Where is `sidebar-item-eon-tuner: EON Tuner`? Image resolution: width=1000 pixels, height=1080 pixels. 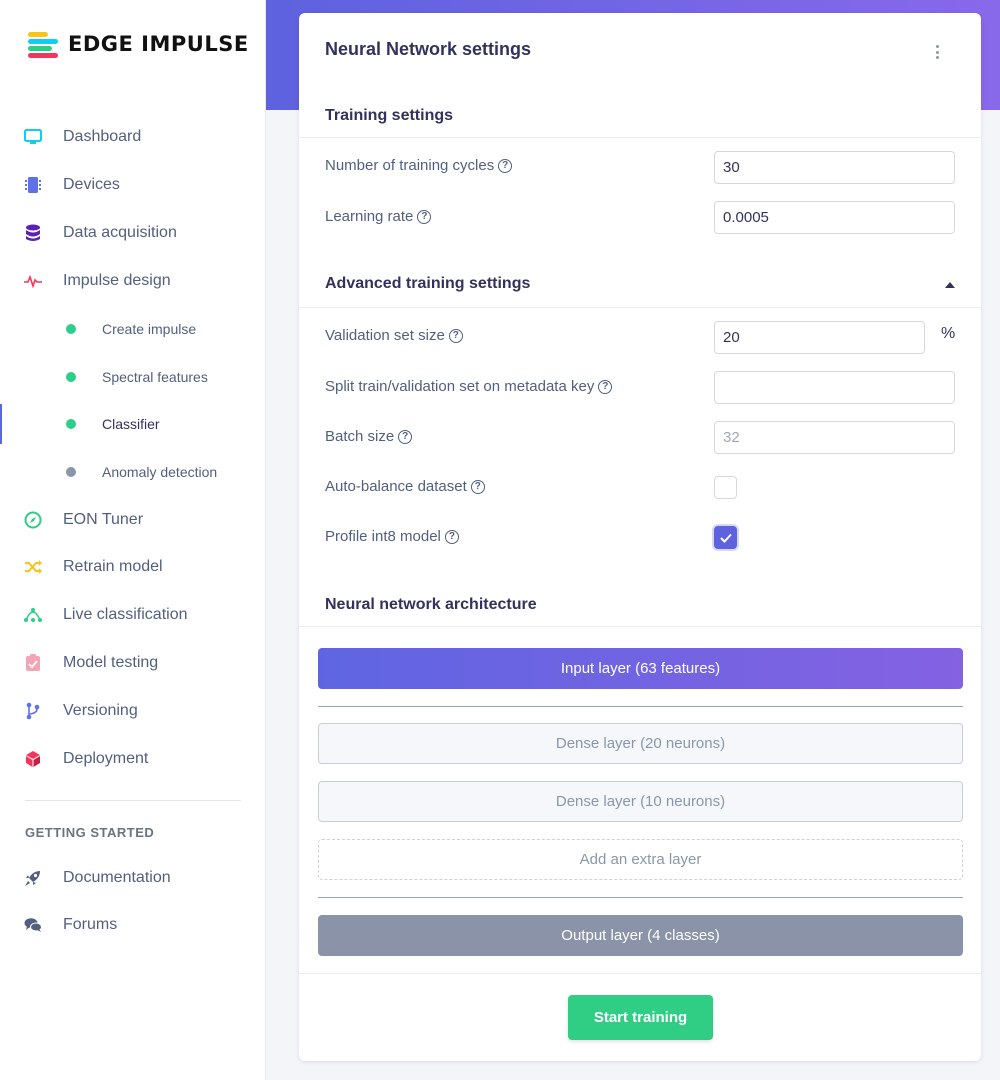
sidebar-item-eon-tuner: EON Tuner is located at coordinates (133, 520).